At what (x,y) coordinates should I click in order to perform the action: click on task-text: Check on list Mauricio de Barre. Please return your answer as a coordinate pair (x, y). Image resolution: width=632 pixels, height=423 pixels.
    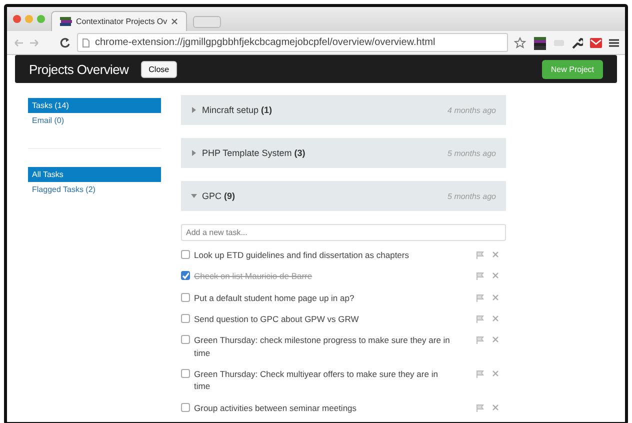
    Looking at the image, I should click on (254, 276).